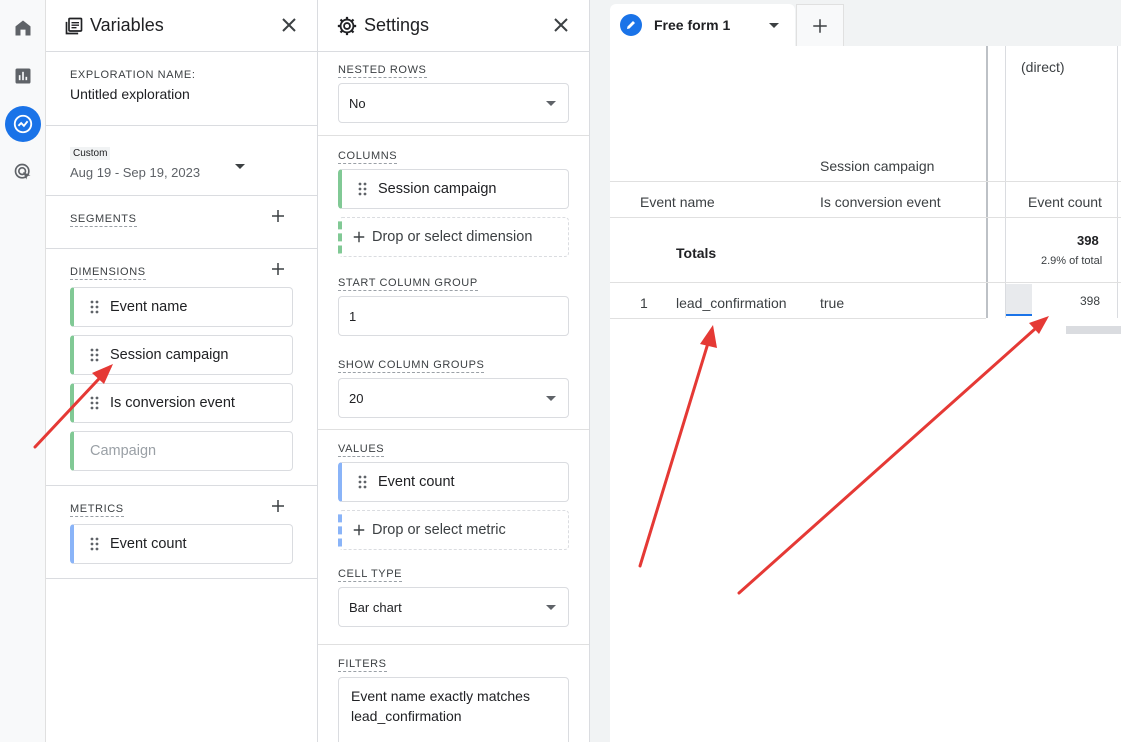  I want to click on drop-dimension-label: Drop or select dimension, so click(452, 237).